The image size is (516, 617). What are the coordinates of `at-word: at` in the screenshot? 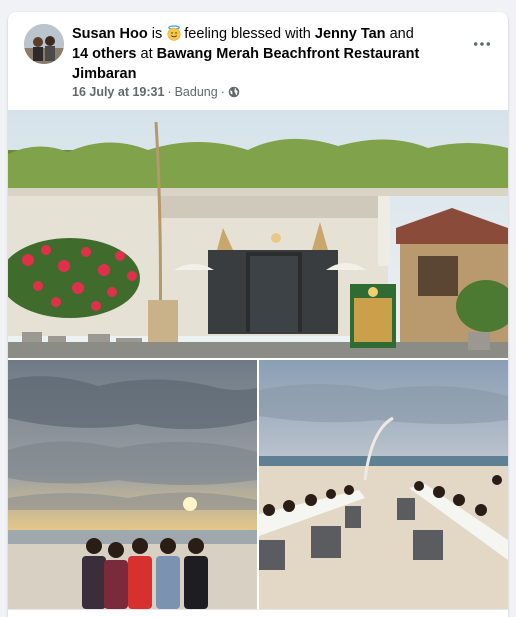 It's located at (146, 54).